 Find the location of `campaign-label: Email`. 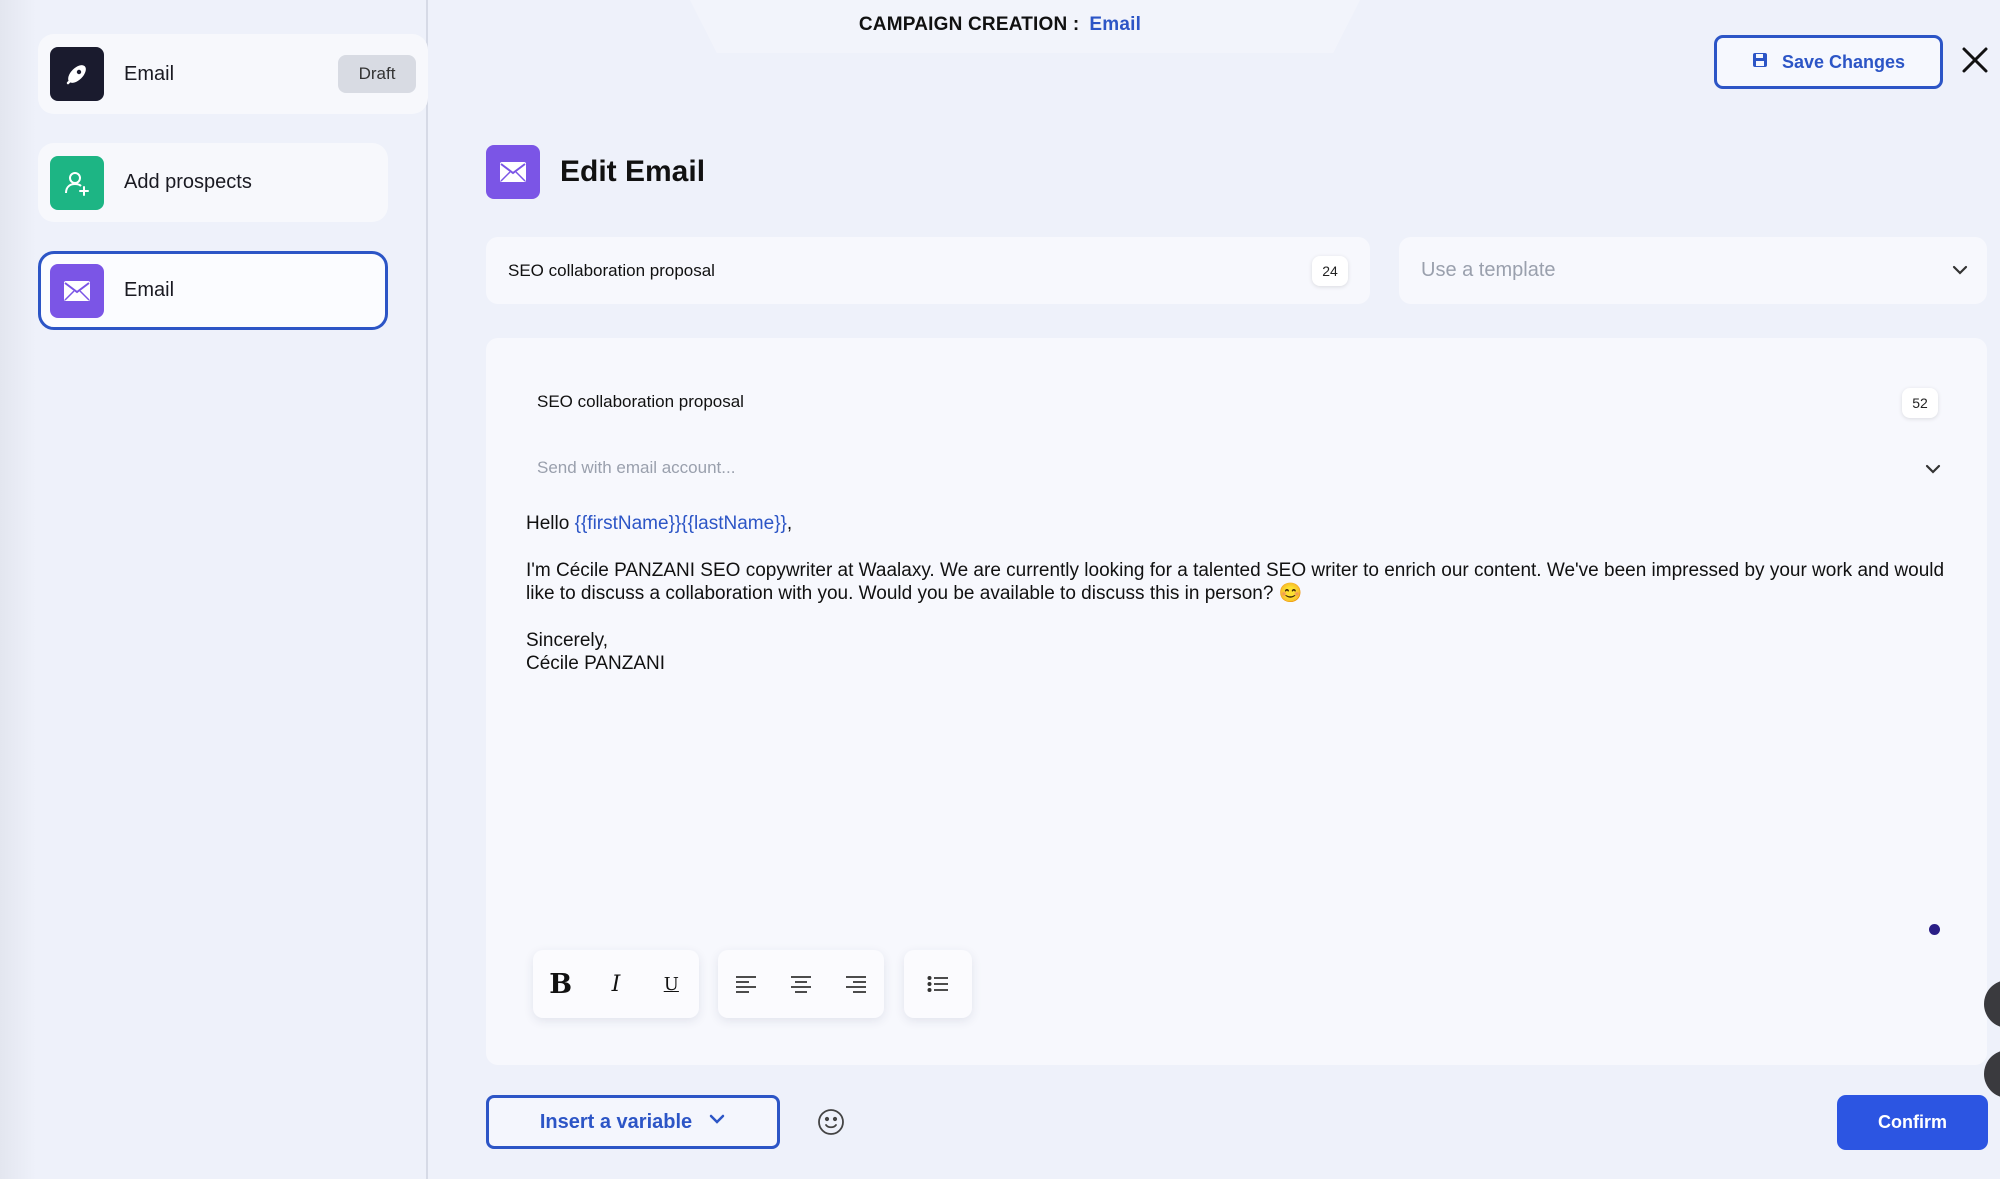

campaign-label: Email is located at coordinates (149, 73).